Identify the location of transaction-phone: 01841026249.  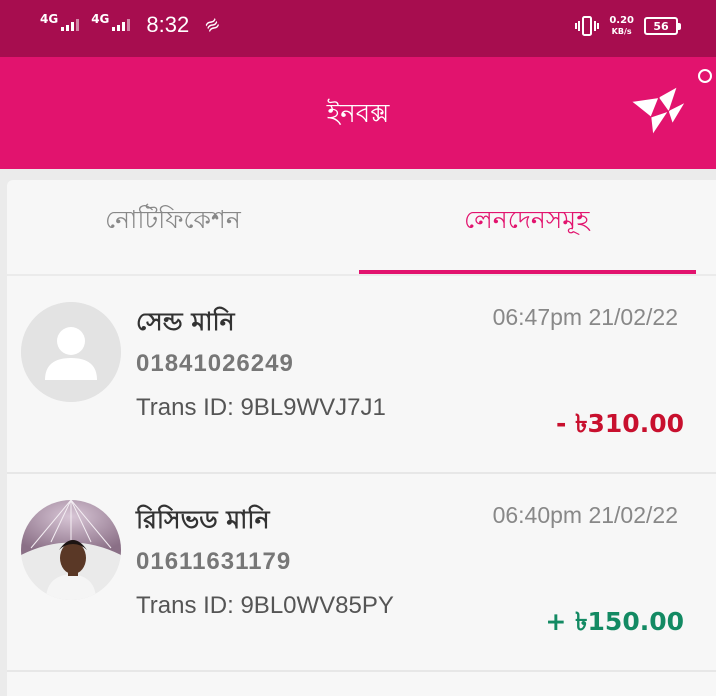
(215, 363).